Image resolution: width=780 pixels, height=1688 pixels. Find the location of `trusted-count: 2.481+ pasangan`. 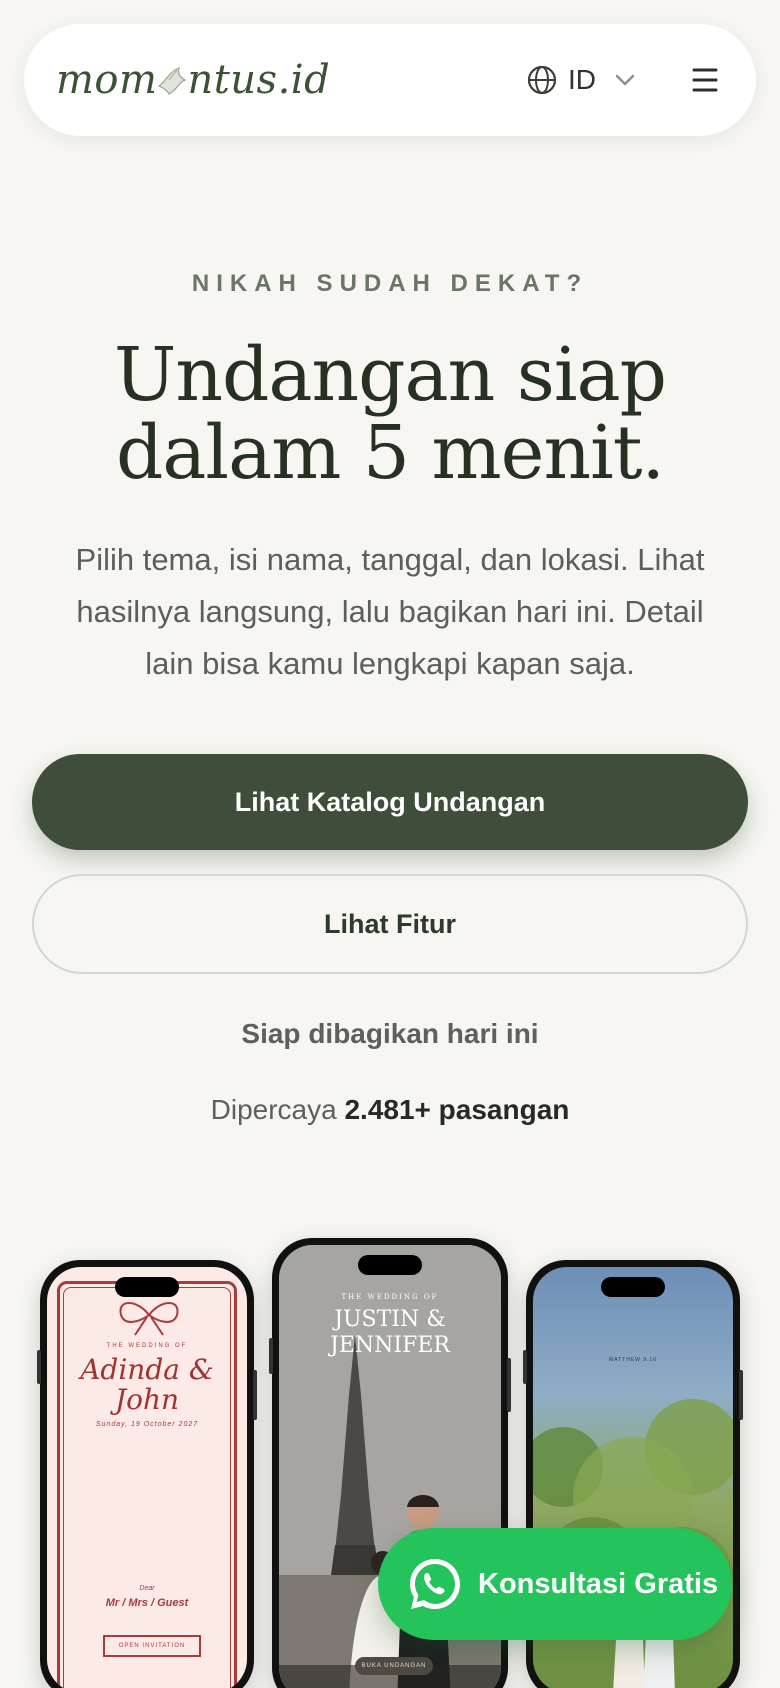

trusted-count: 2.481+ pasangan is located at coordinates (457, 1109).